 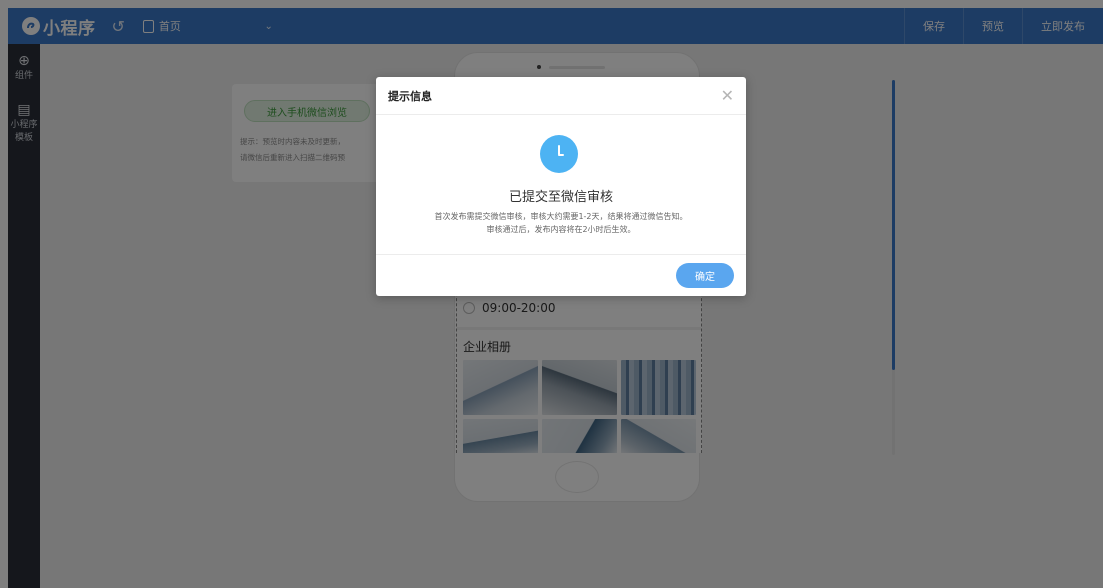 I want to click on dialog-footer: 确定, so click(x=561, y=275).